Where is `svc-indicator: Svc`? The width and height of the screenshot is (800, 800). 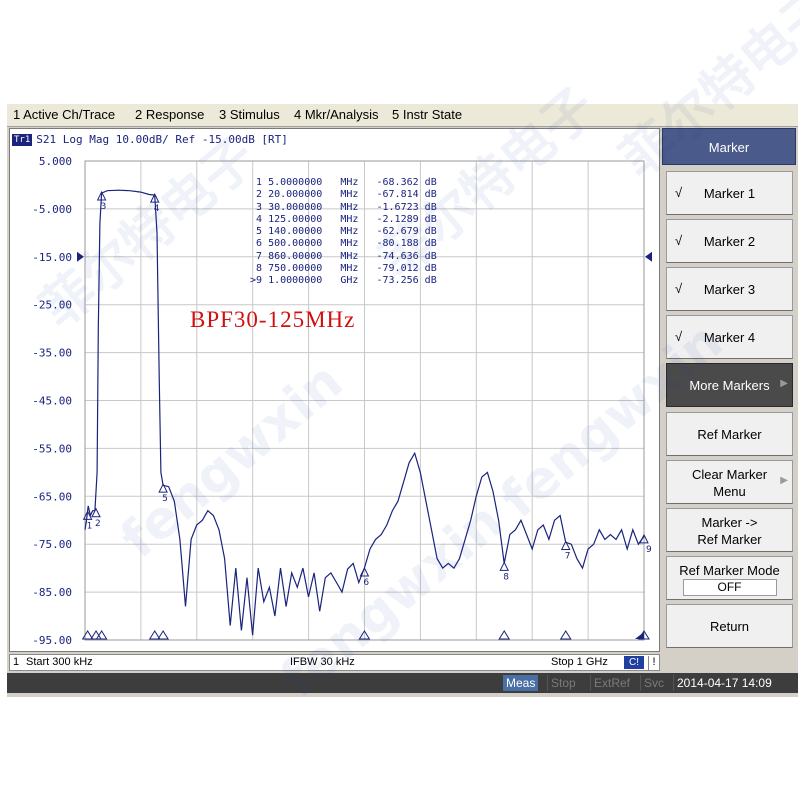 svc-indicator: Svc is located at coordinates (653, 683).